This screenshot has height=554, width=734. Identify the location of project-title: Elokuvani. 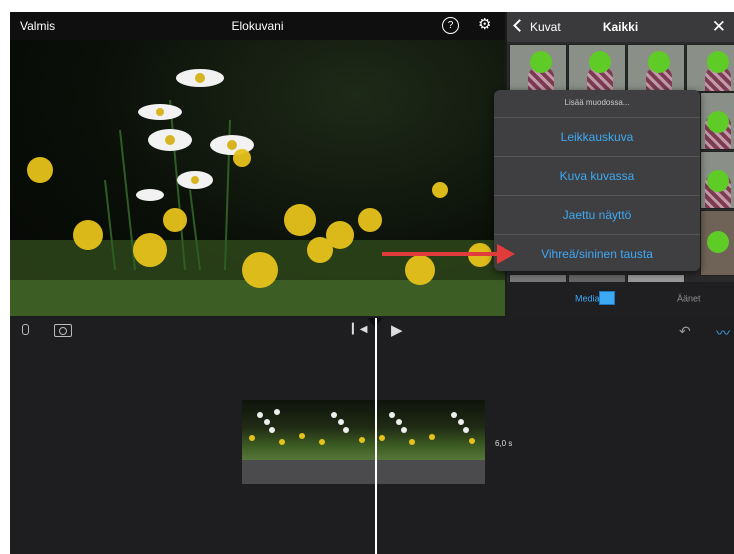
(257, 26).